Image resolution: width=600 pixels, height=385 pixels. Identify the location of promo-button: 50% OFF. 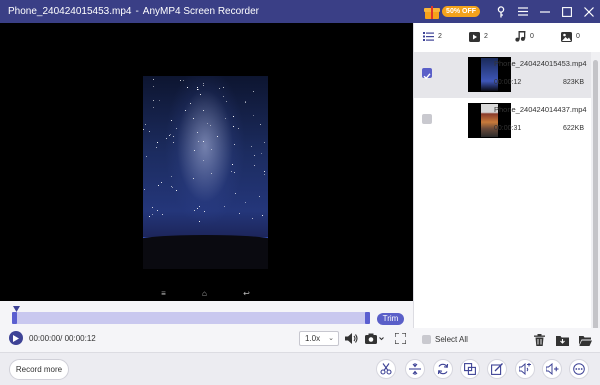
(452, 12).